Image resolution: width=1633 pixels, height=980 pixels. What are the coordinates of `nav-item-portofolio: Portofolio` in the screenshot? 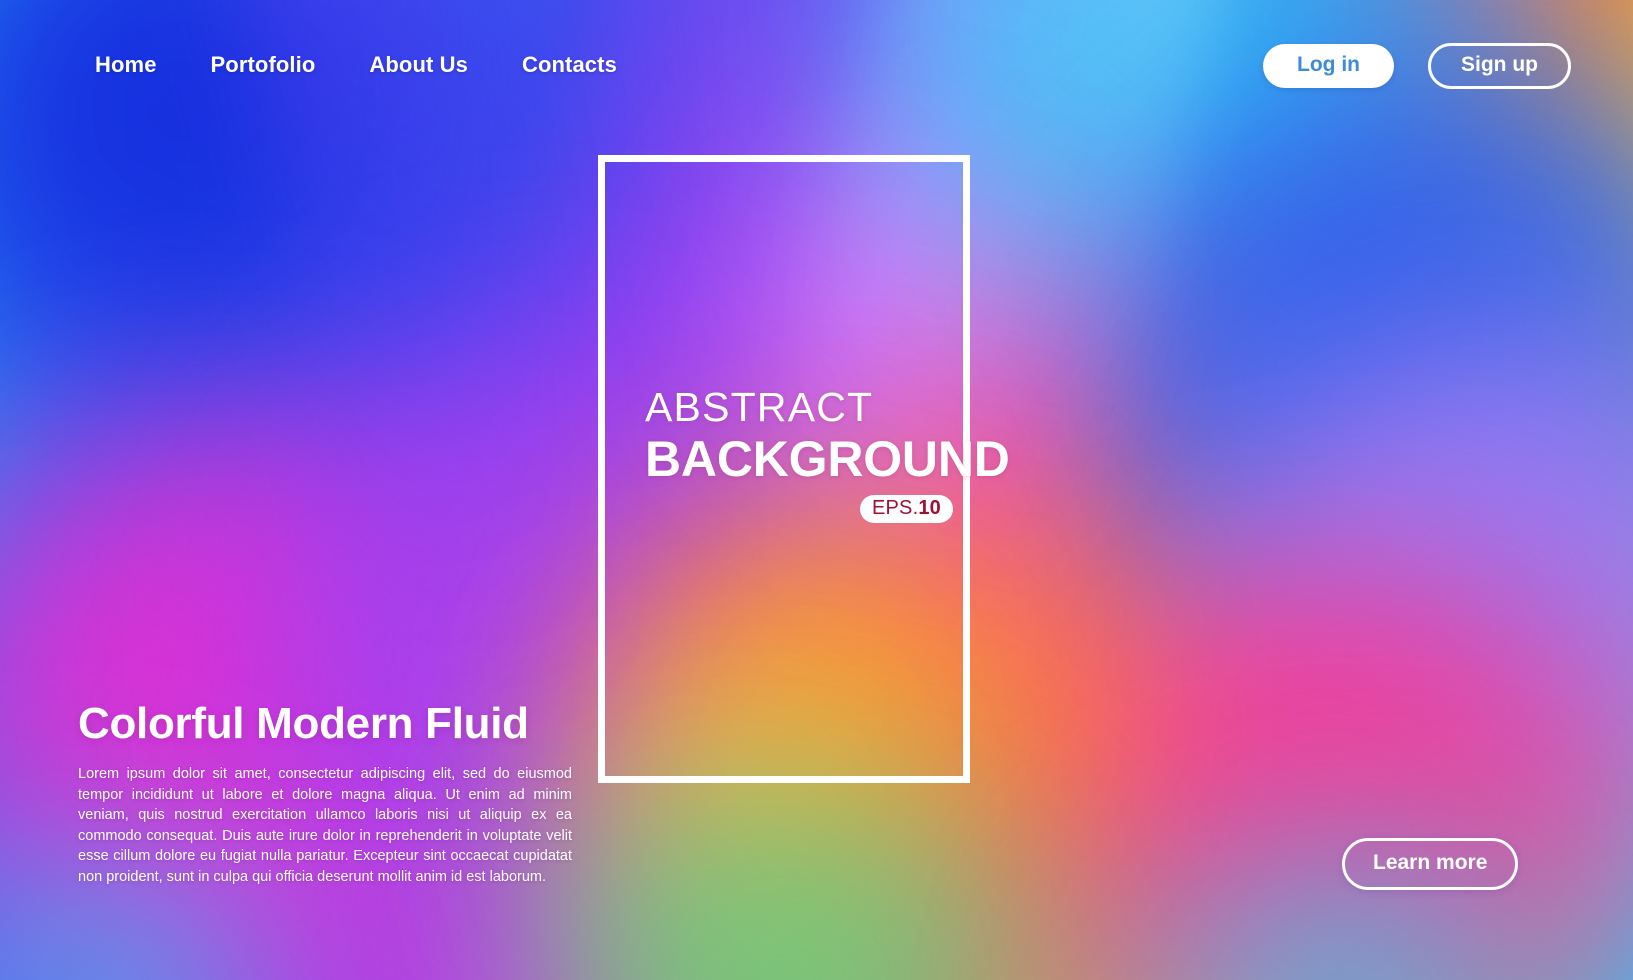 It's located at (263, 65).